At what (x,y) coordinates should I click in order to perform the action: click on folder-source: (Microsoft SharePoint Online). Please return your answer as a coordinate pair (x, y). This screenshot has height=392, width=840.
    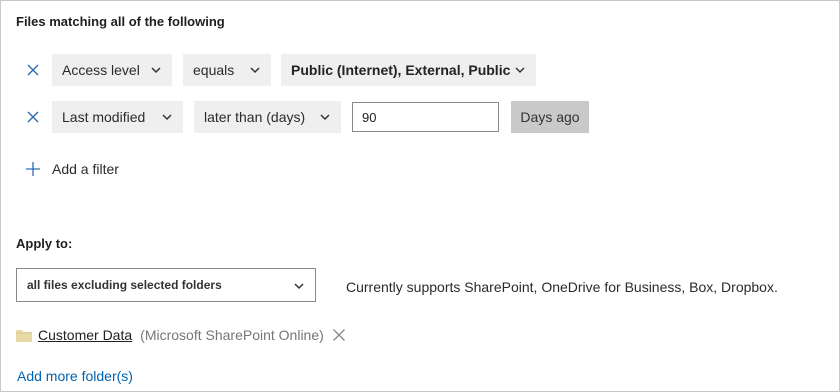
    Looking at the image, I should click on (232, 335).